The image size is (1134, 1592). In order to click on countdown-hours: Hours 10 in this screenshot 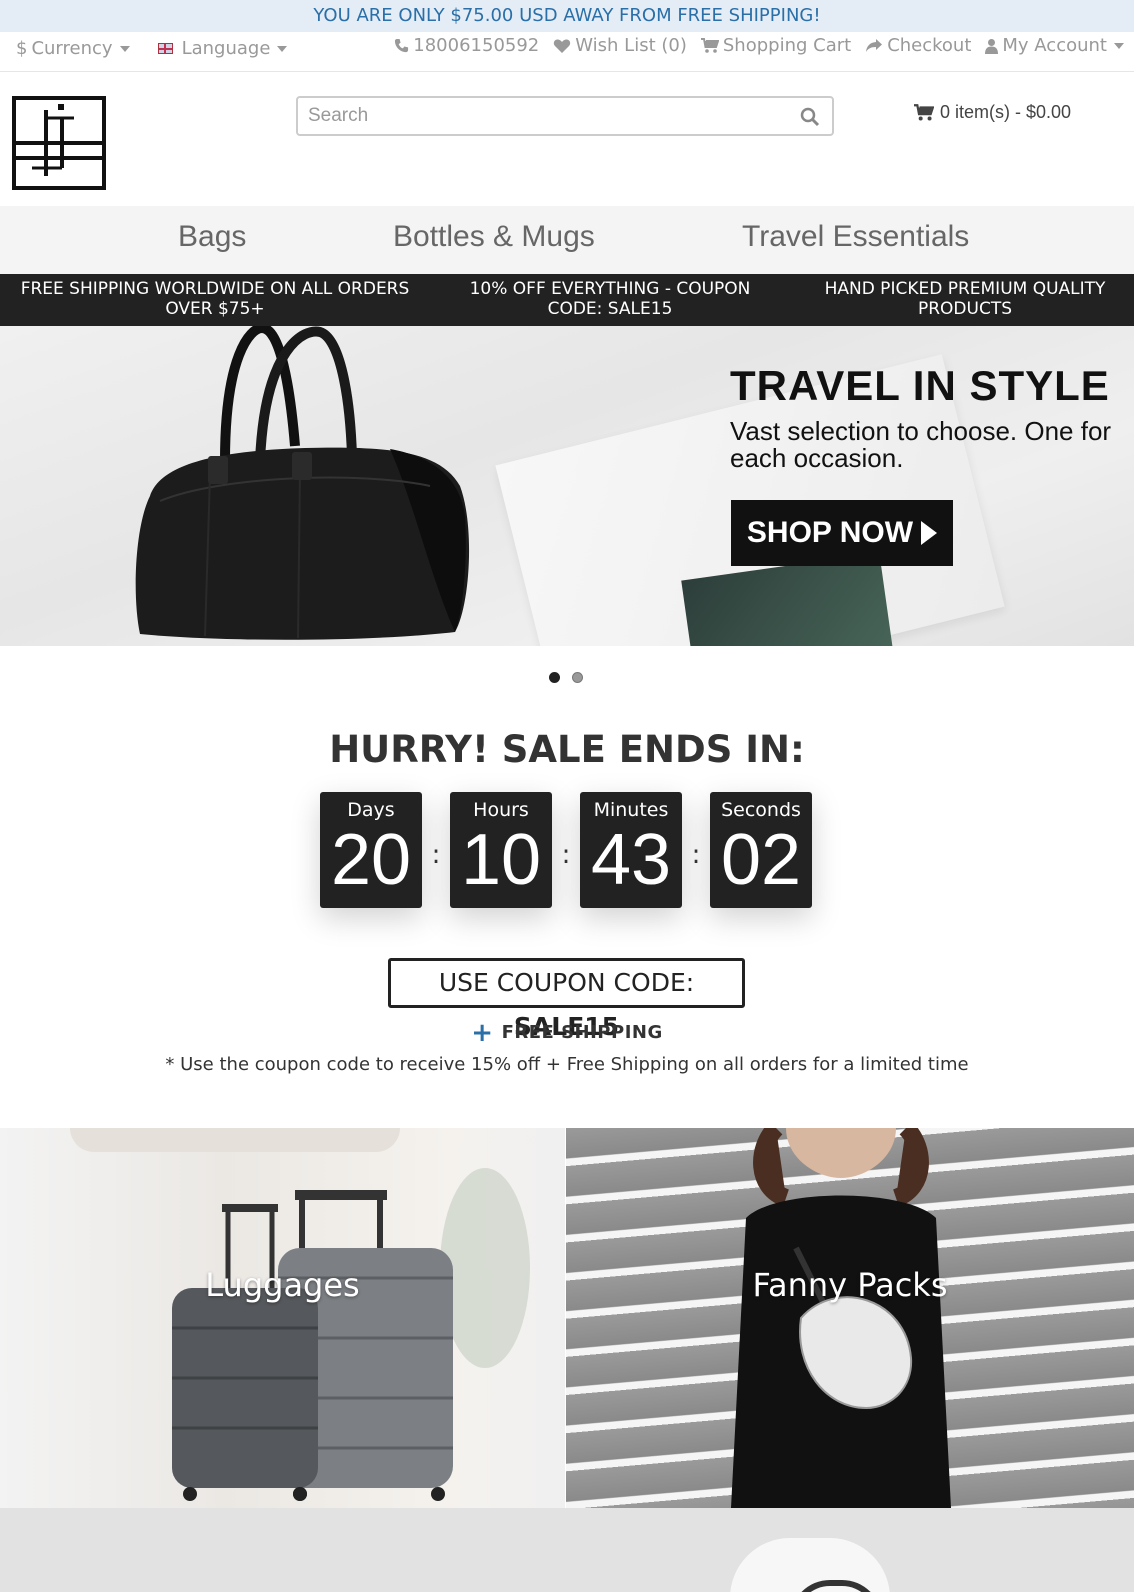, I will do `click(501, 850)`.